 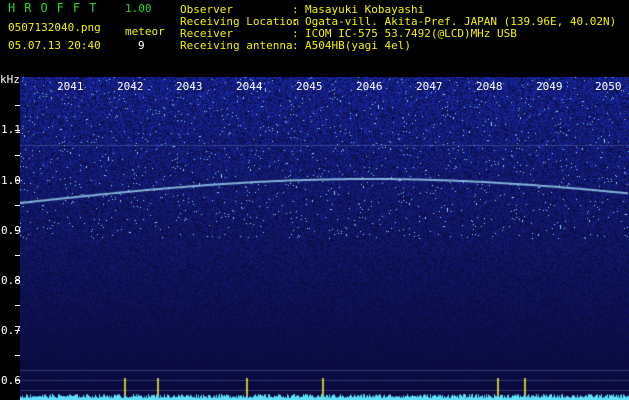 What do you see at coordinates (309, 86) in the screenshot?
I see `x-tick-label: 2045` at bounding box center [309, 86].